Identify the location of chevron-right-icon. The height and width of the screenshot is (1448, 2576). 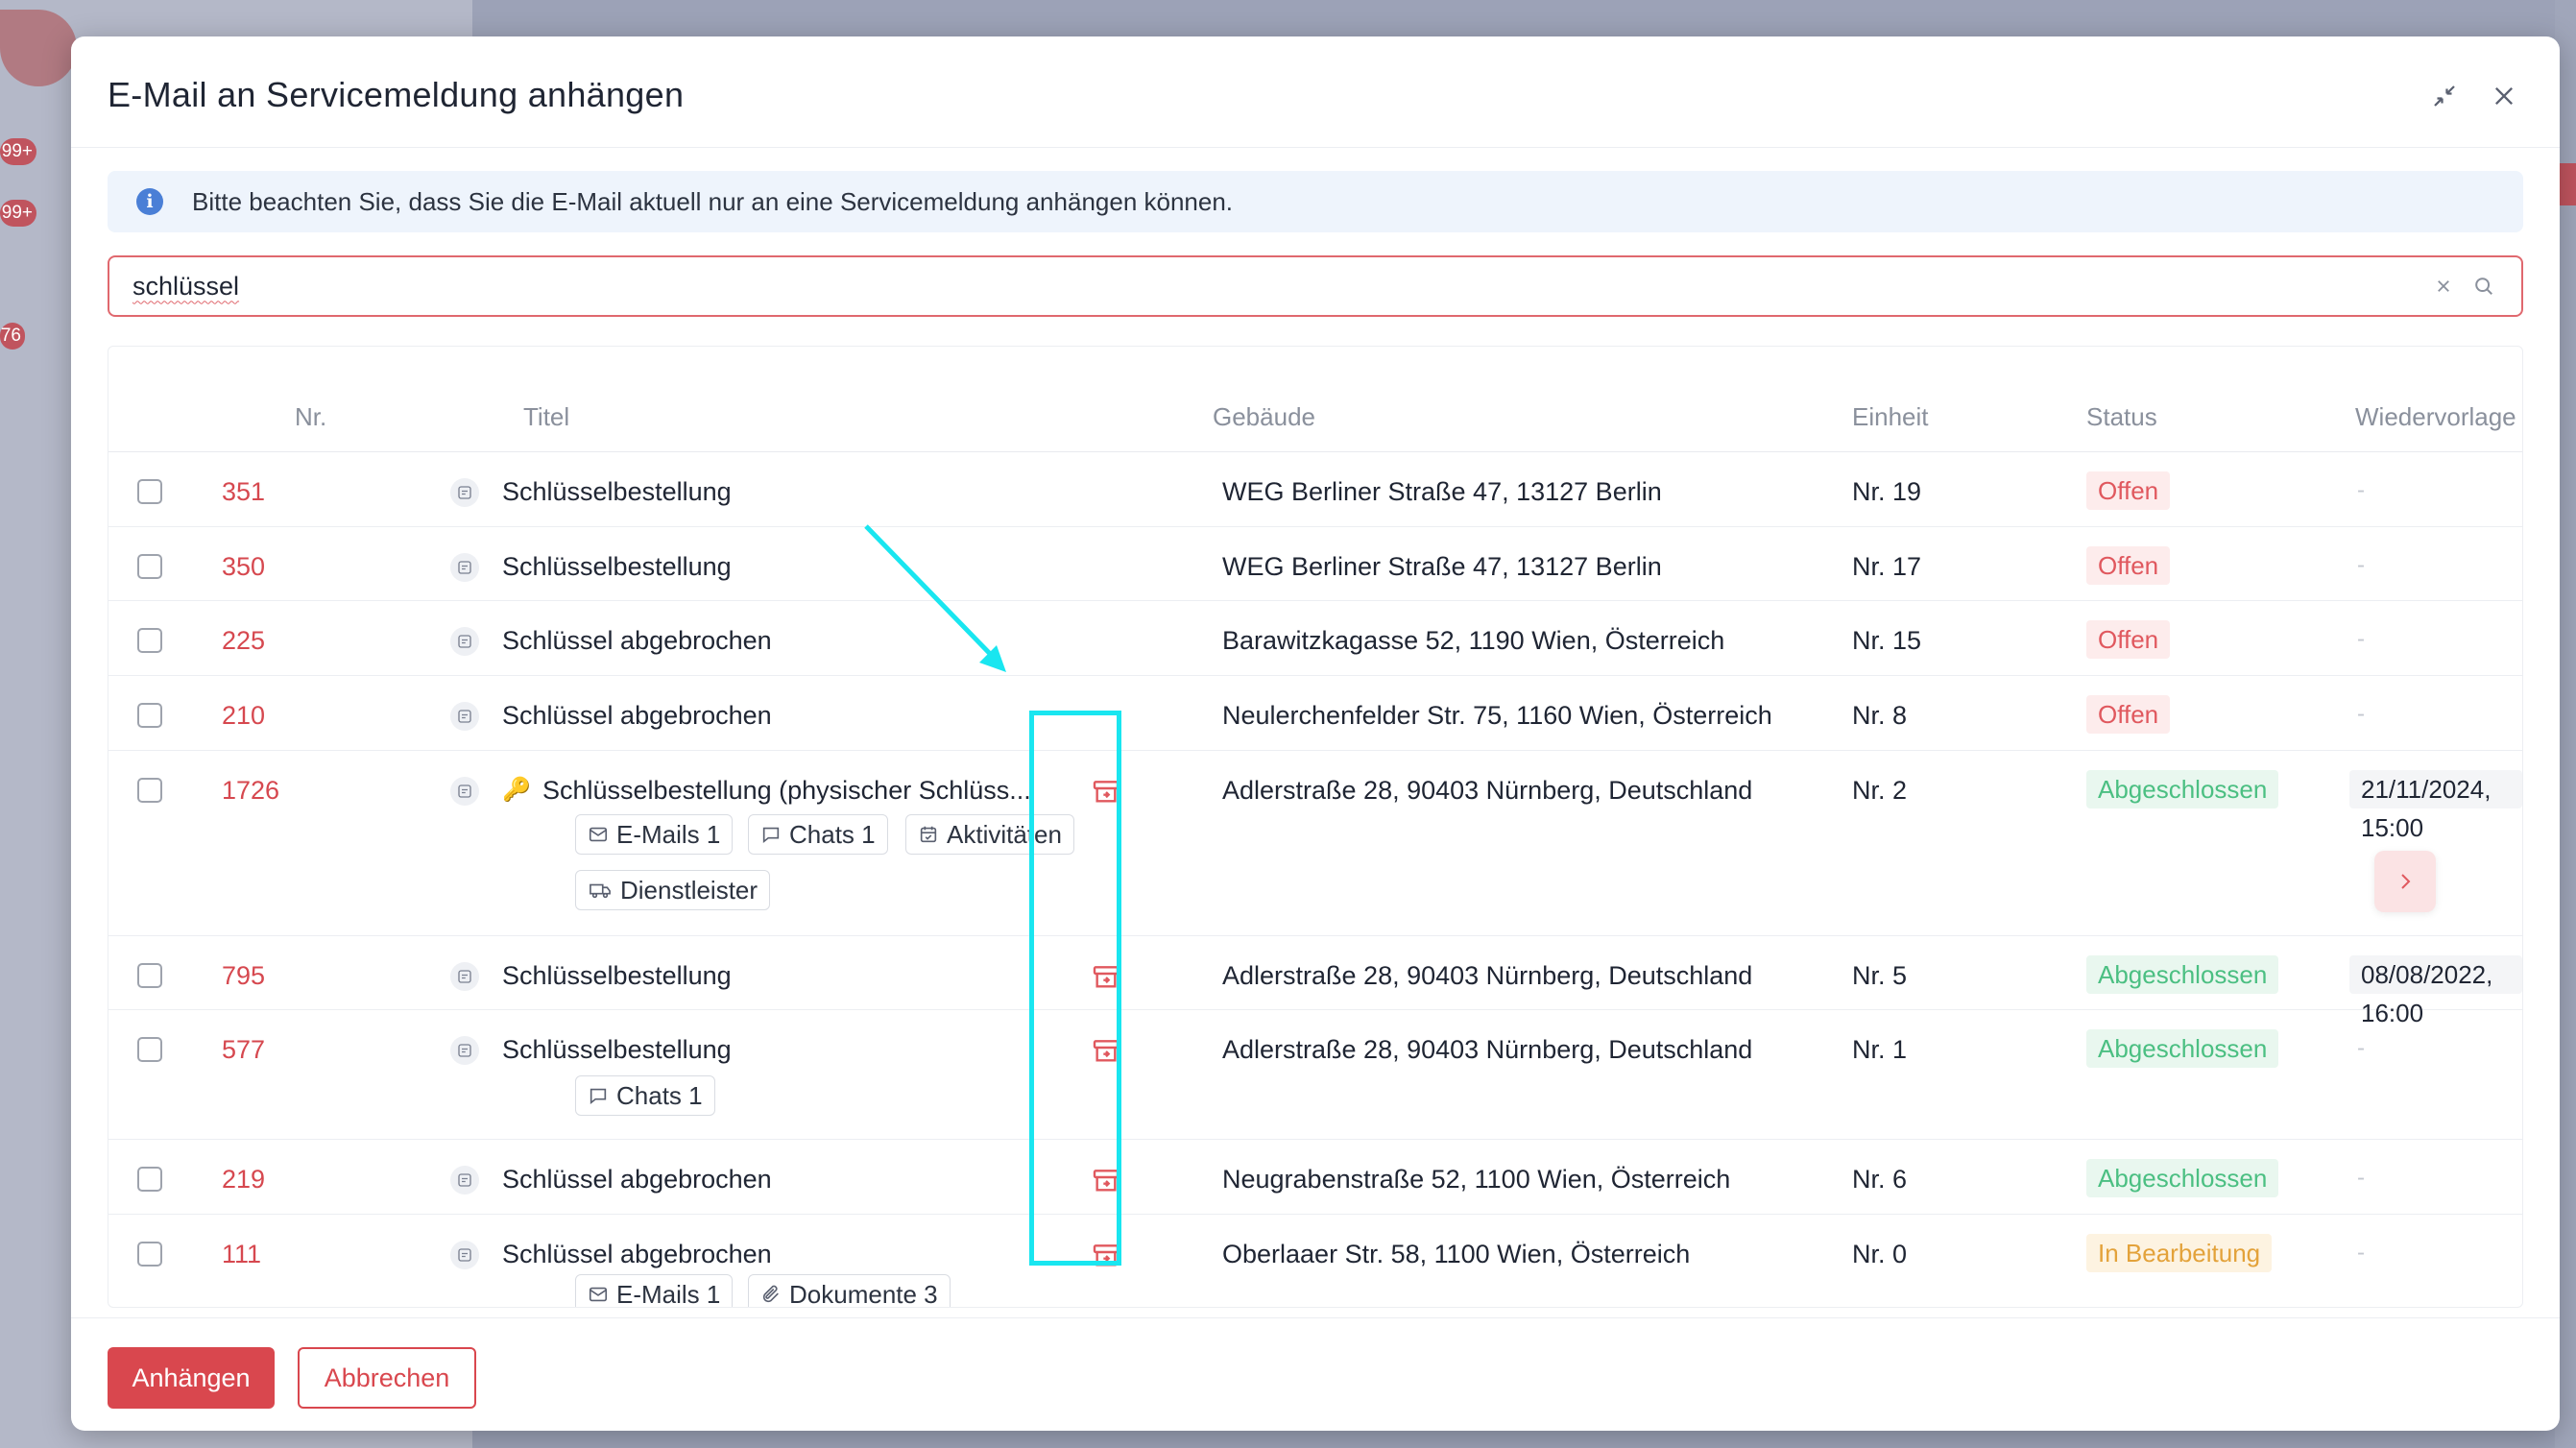
(2406, 881).